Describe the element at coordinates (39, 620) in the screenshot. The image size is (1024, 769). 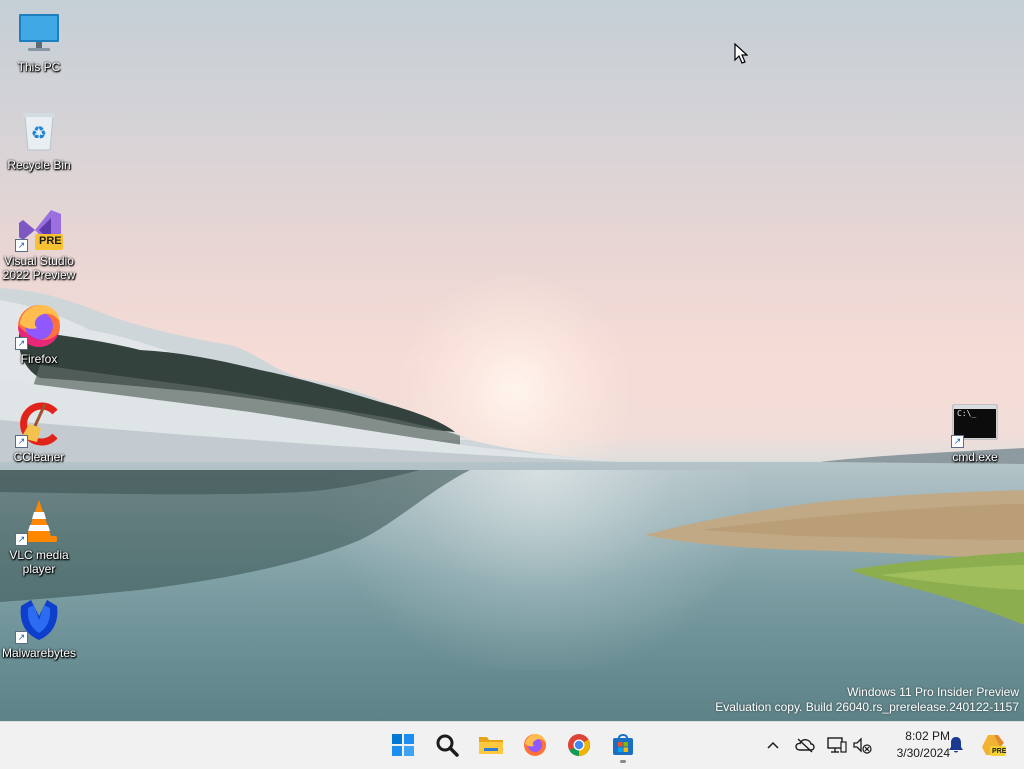
I see `malwarebytes-icon: ↗` at that location.